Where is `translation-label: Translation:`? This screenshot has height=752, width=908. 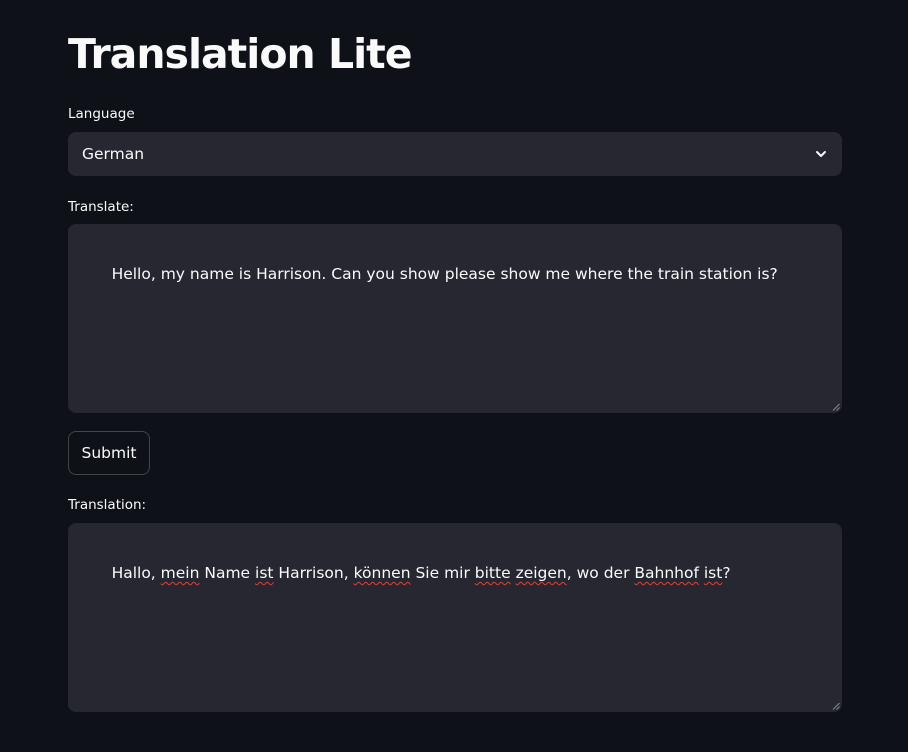
translation-label: Translation: is located at coordinates (107, 505).